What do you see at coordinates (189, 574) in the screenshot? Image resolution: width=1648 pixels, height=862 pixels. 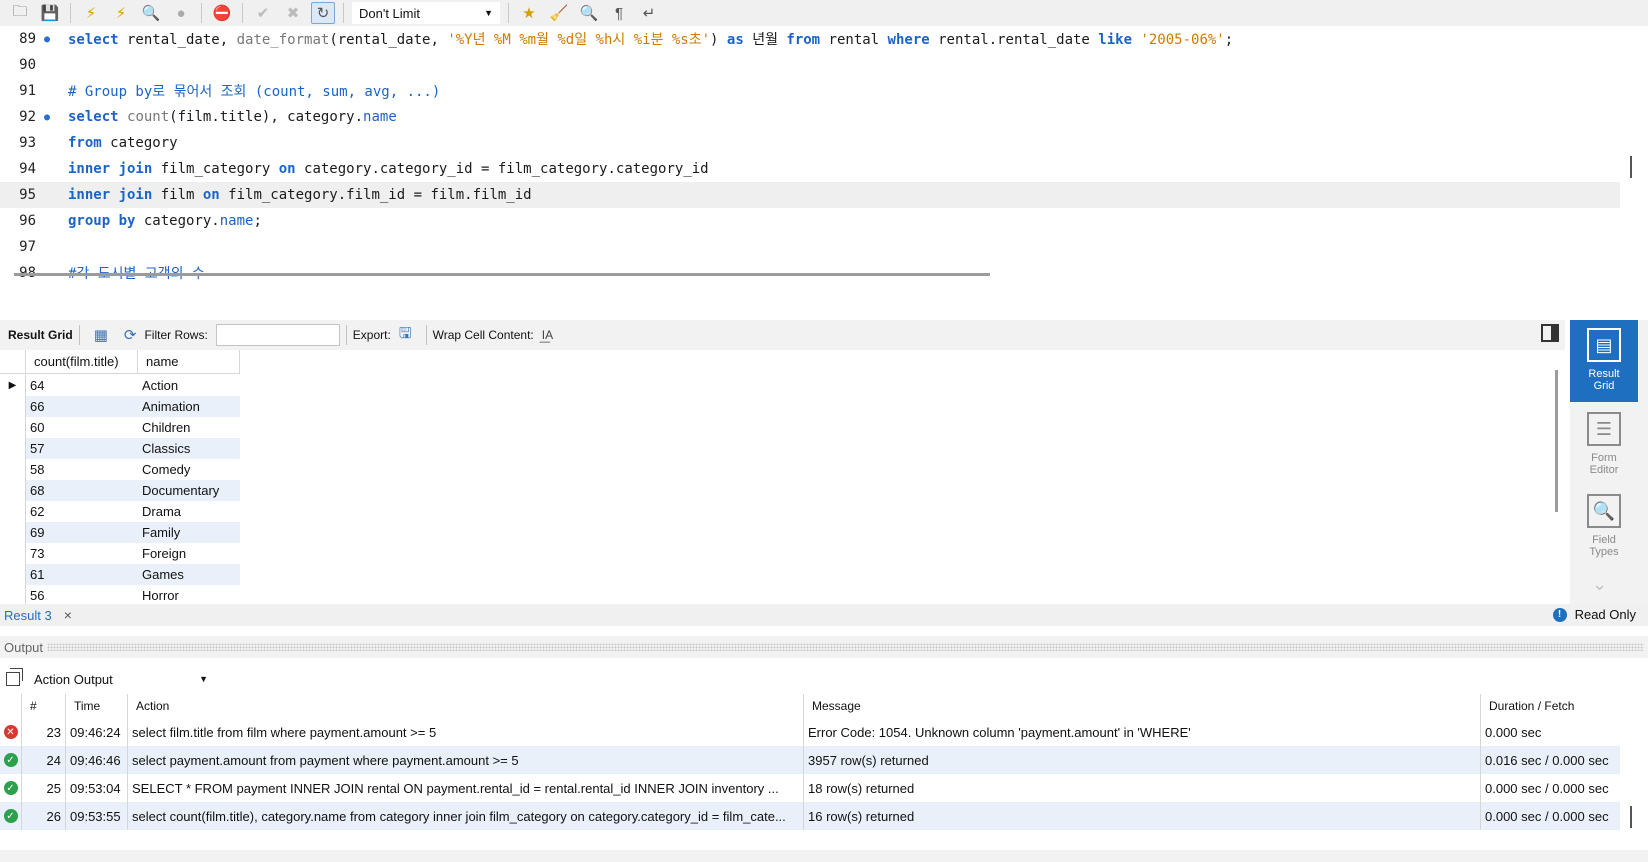 I see `cell-name: Games` at bounding box center [189, 574].